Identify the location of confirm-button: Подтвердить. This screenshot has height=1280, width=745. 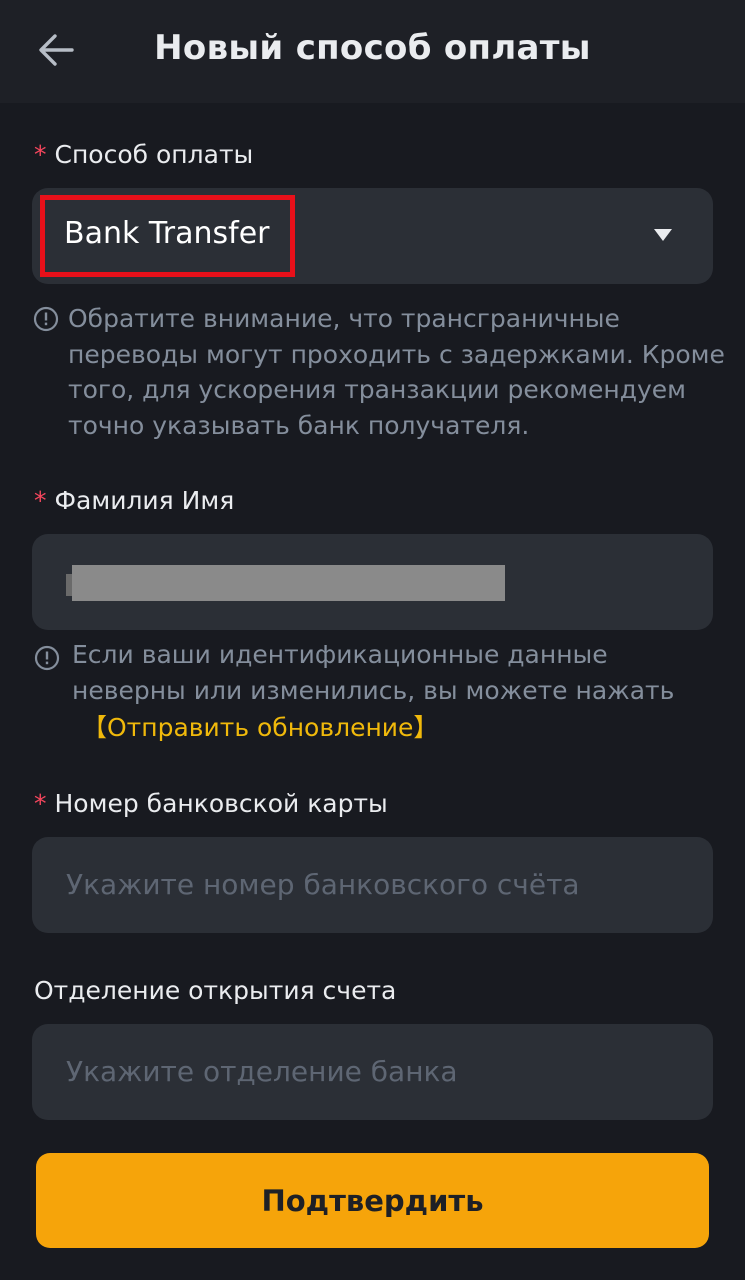
(372, 1200).